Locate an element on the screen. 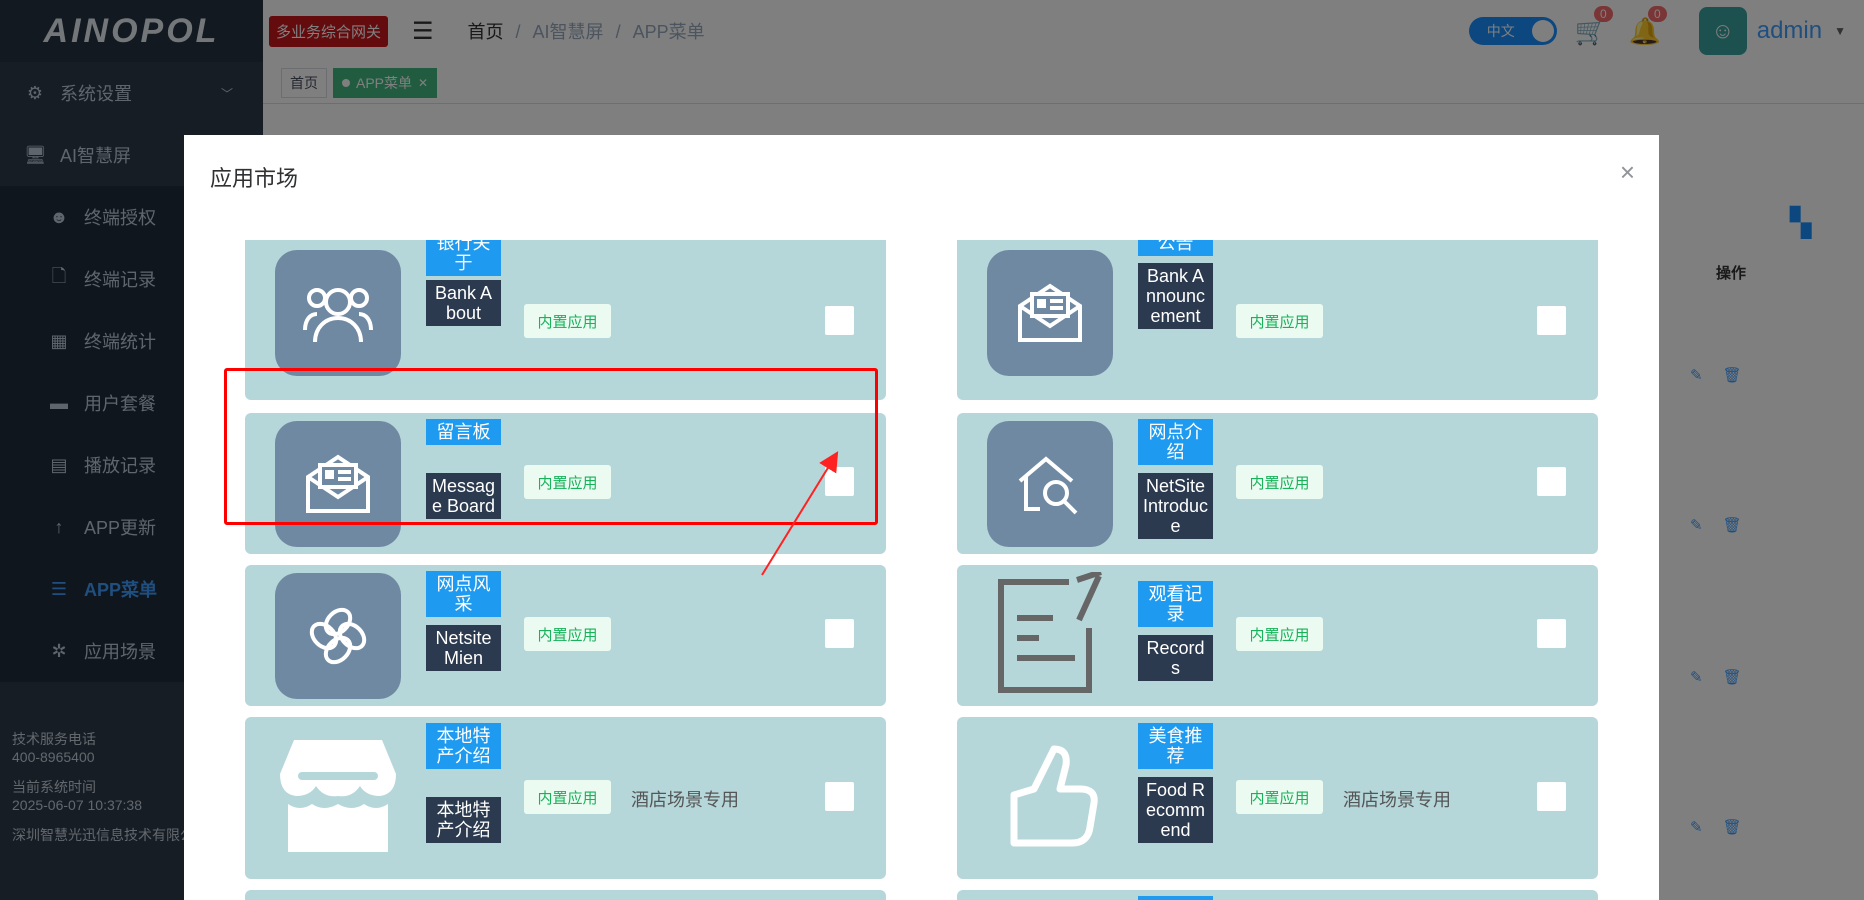  annotation-arrow-icon is located at coordinates (800, 513).